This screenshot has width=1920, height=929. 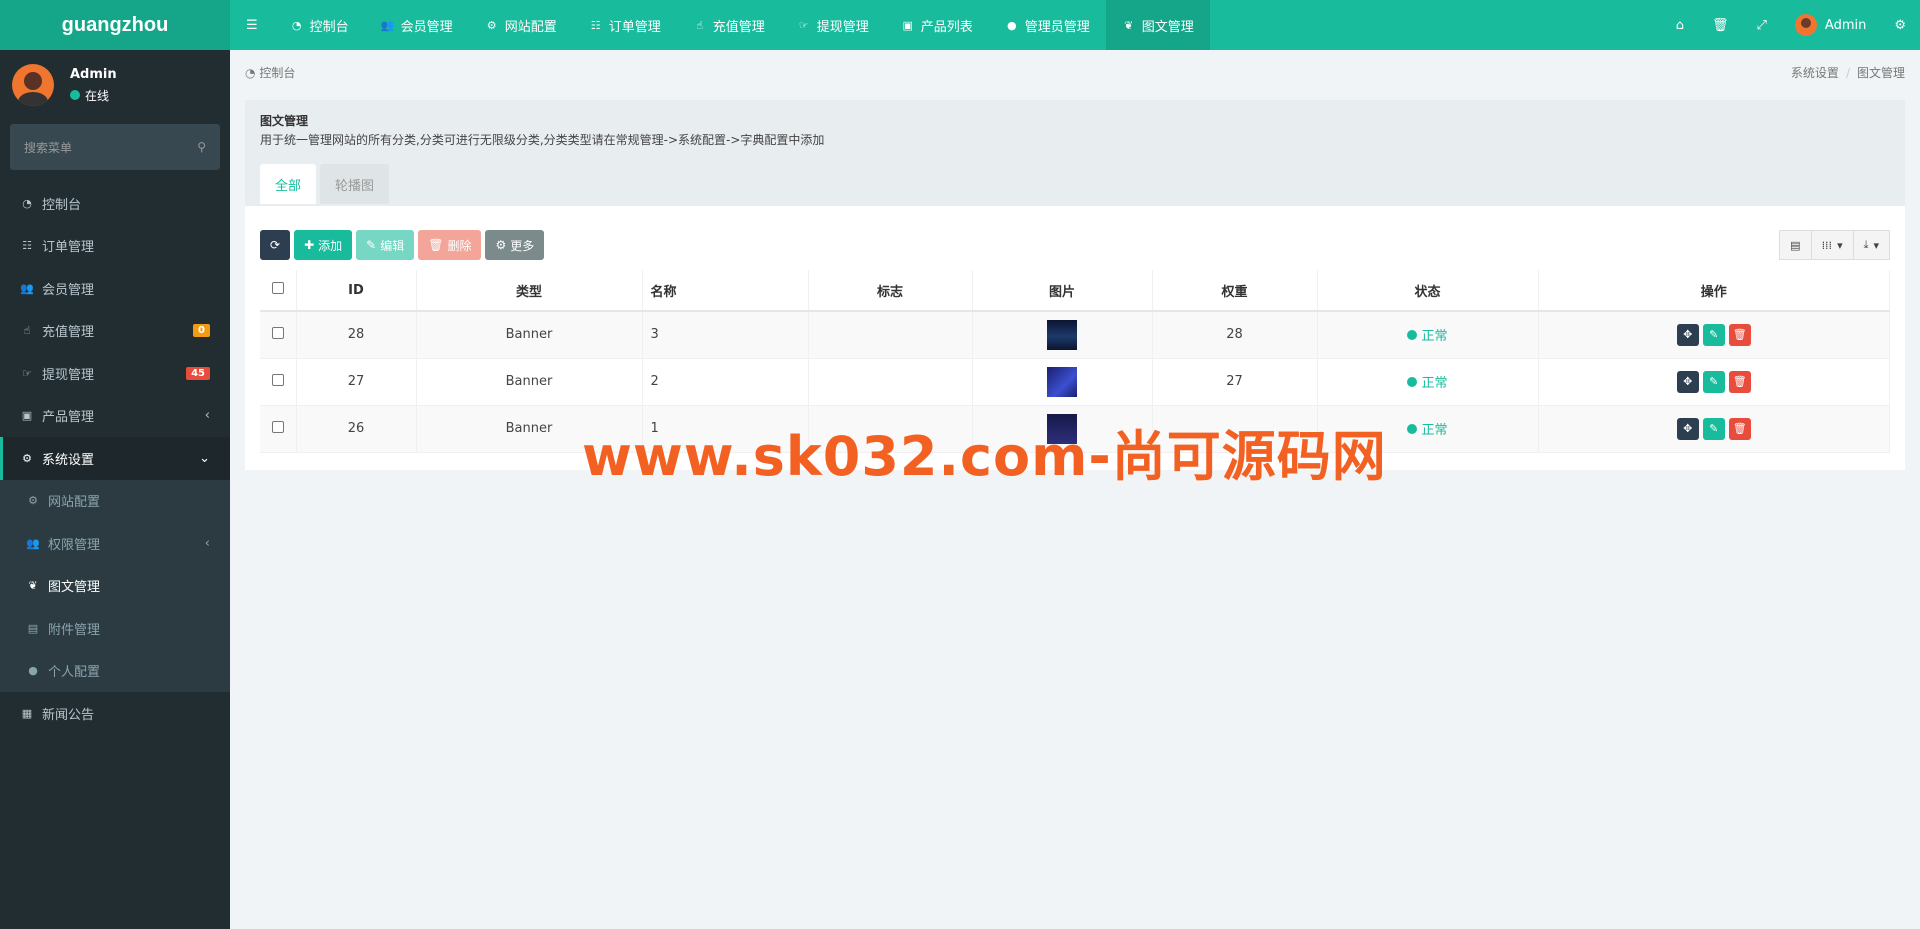 What do you see at coordinates (115, 203) in the screenshot?
I see `sidebar-item-dashboard: ◔ 控制台` at bounding box center [115, 203].